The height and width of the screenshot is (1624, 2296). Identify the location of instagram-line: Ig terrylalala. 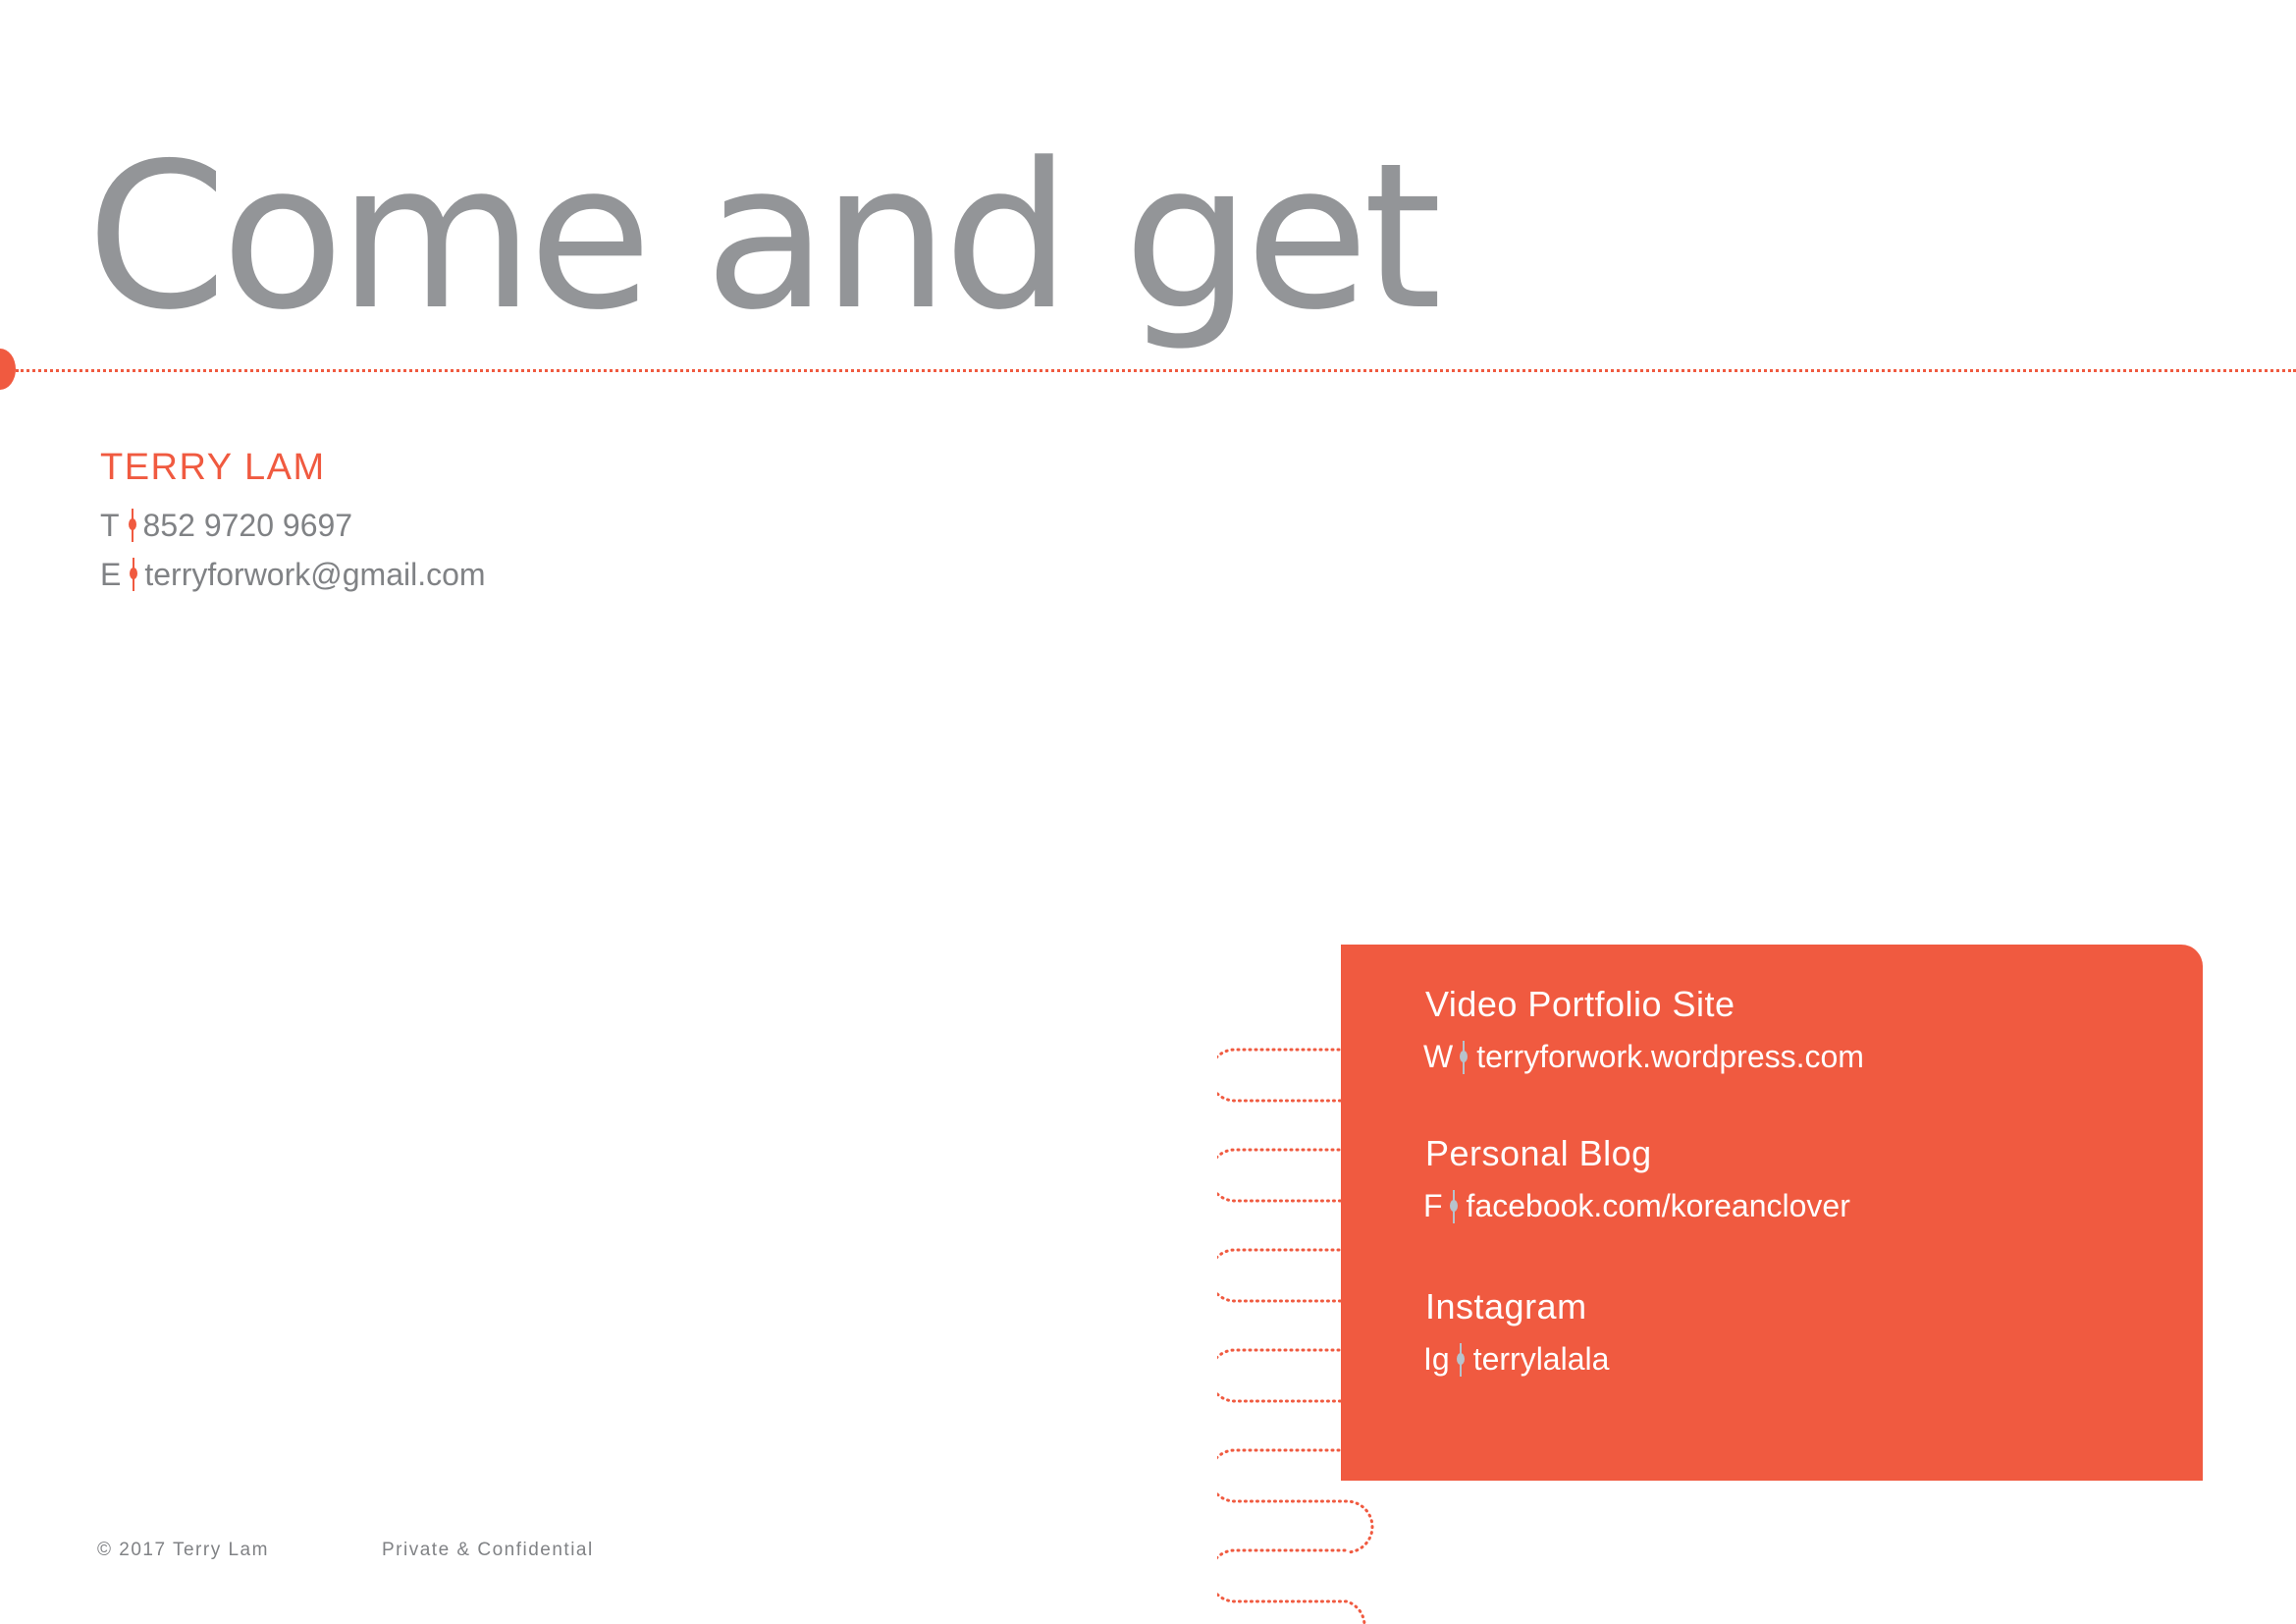
(1516, 1359).